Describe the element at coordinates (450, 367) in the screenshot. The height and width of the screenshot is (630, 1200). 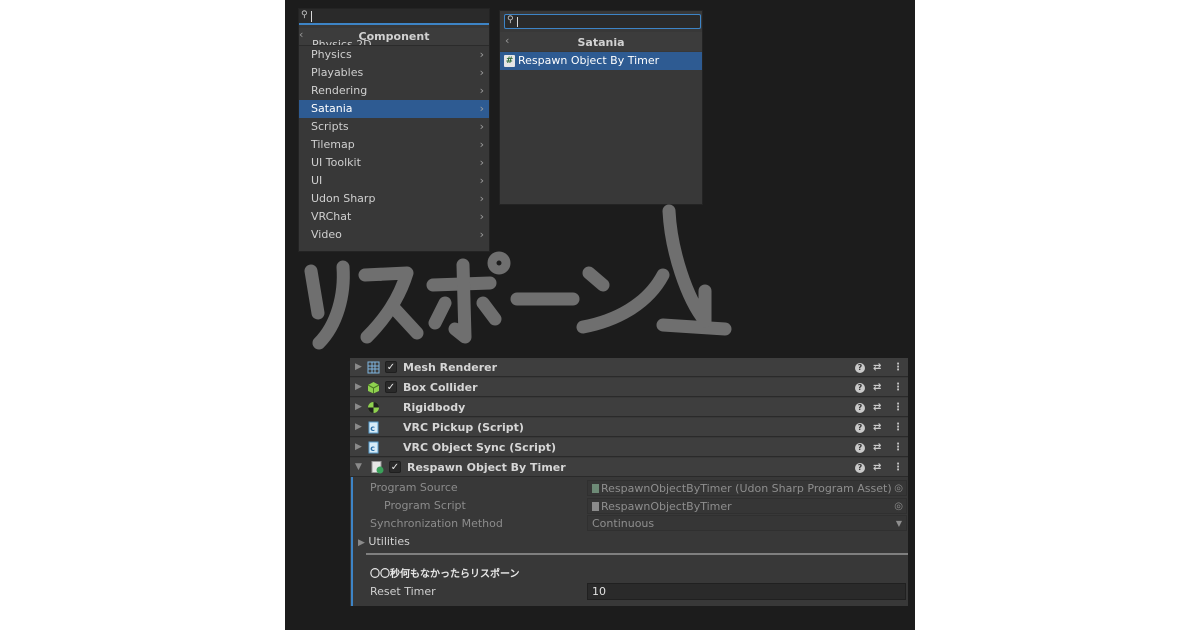
I see `component-name: Mesh Renderer` at that location.